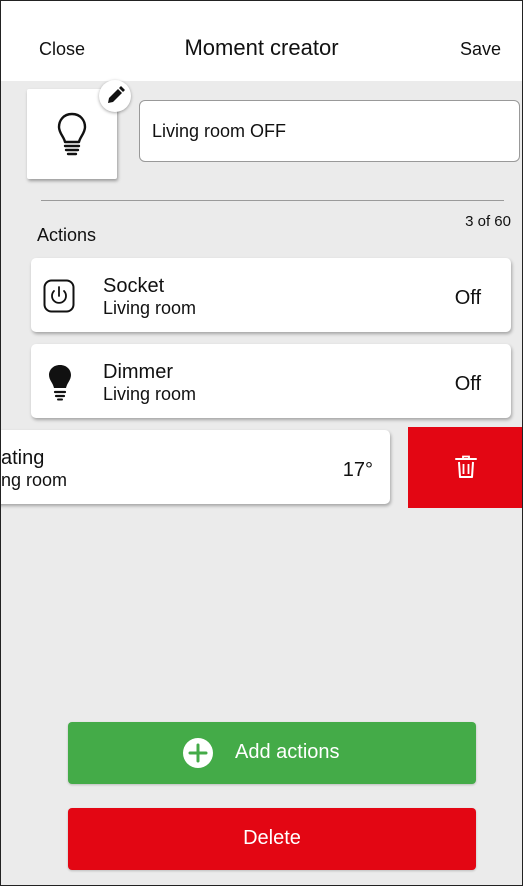 The width and height of the screenshot is (523, 886). I want to click on plus-circle-icon, so click(198, 756).